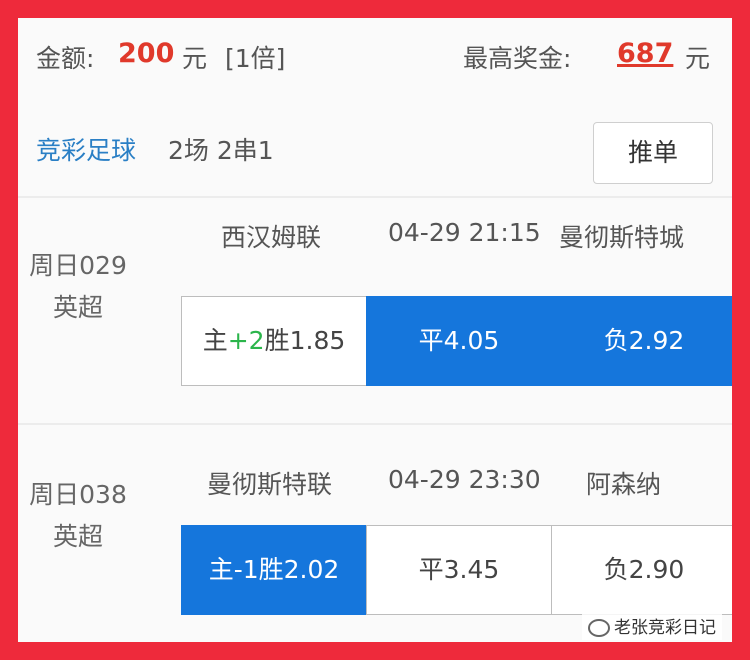 This screenshot has width=750, height=660. Describe the element at coordinates (641, 570) in the screenshot. I see `odds-away-win: 负2.90` at that location.